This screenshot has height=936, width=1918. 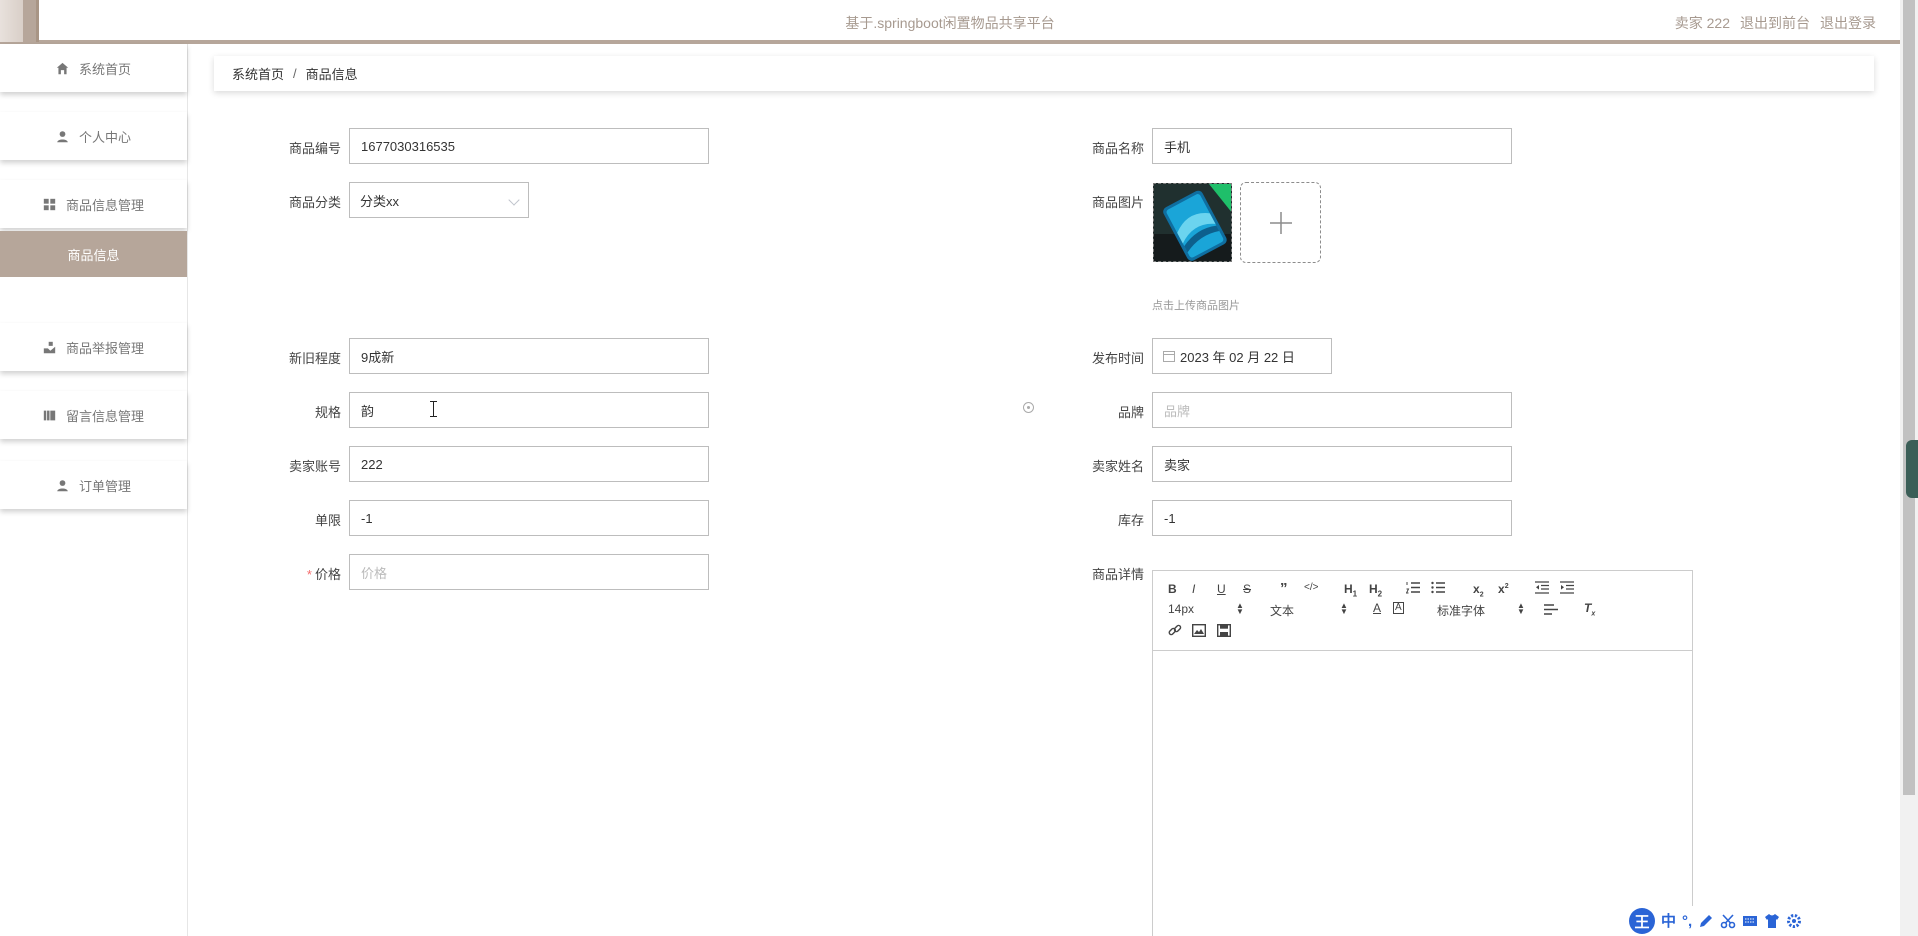 I want to click on product-image-thumbnail, so click(x=1192, y=222).